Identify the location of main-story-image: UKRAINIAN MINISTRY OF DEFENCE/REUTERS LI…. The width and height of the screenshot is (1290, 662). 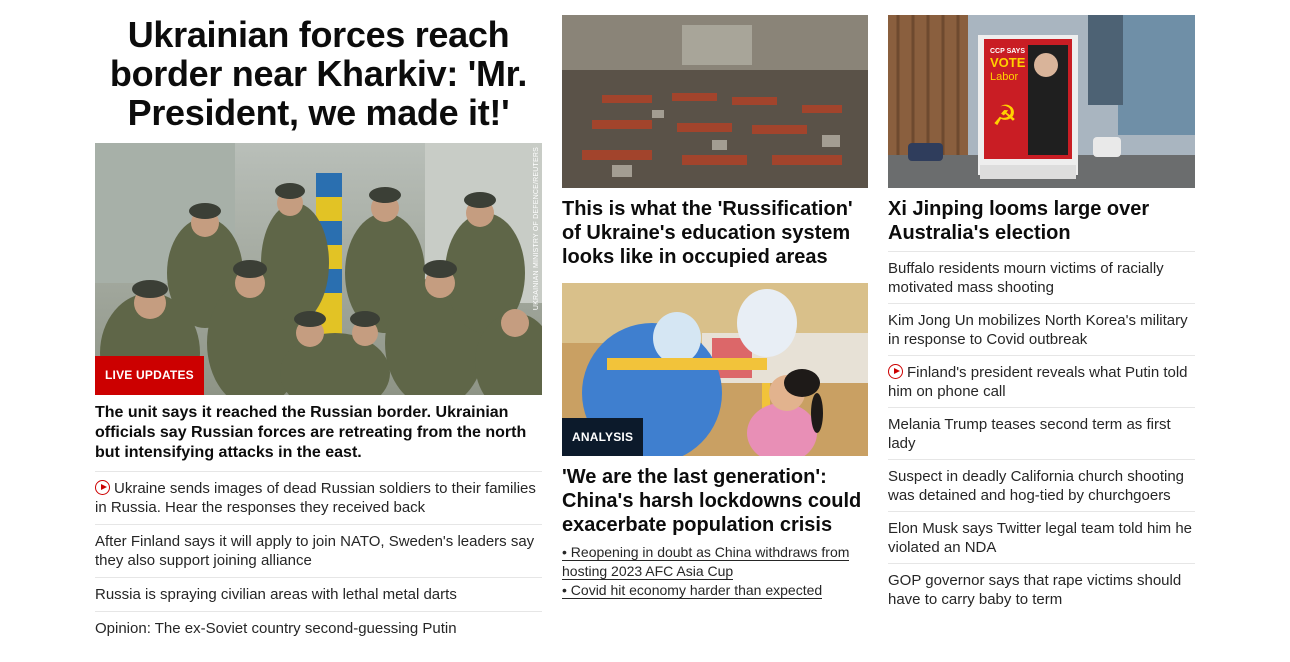
(318, 269).